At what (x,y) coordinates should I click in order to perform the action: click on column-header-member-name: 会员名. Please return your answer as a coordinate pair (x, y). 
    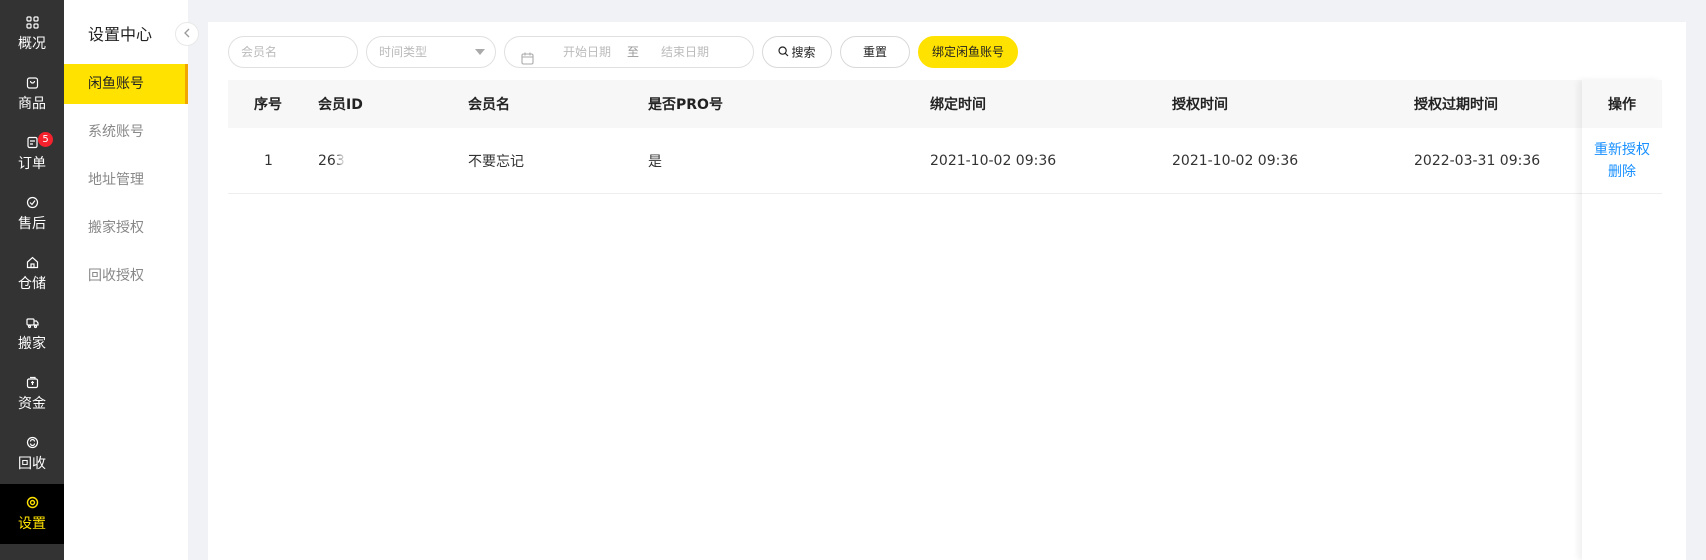
    Looking at the image, I should click on (489, 105).